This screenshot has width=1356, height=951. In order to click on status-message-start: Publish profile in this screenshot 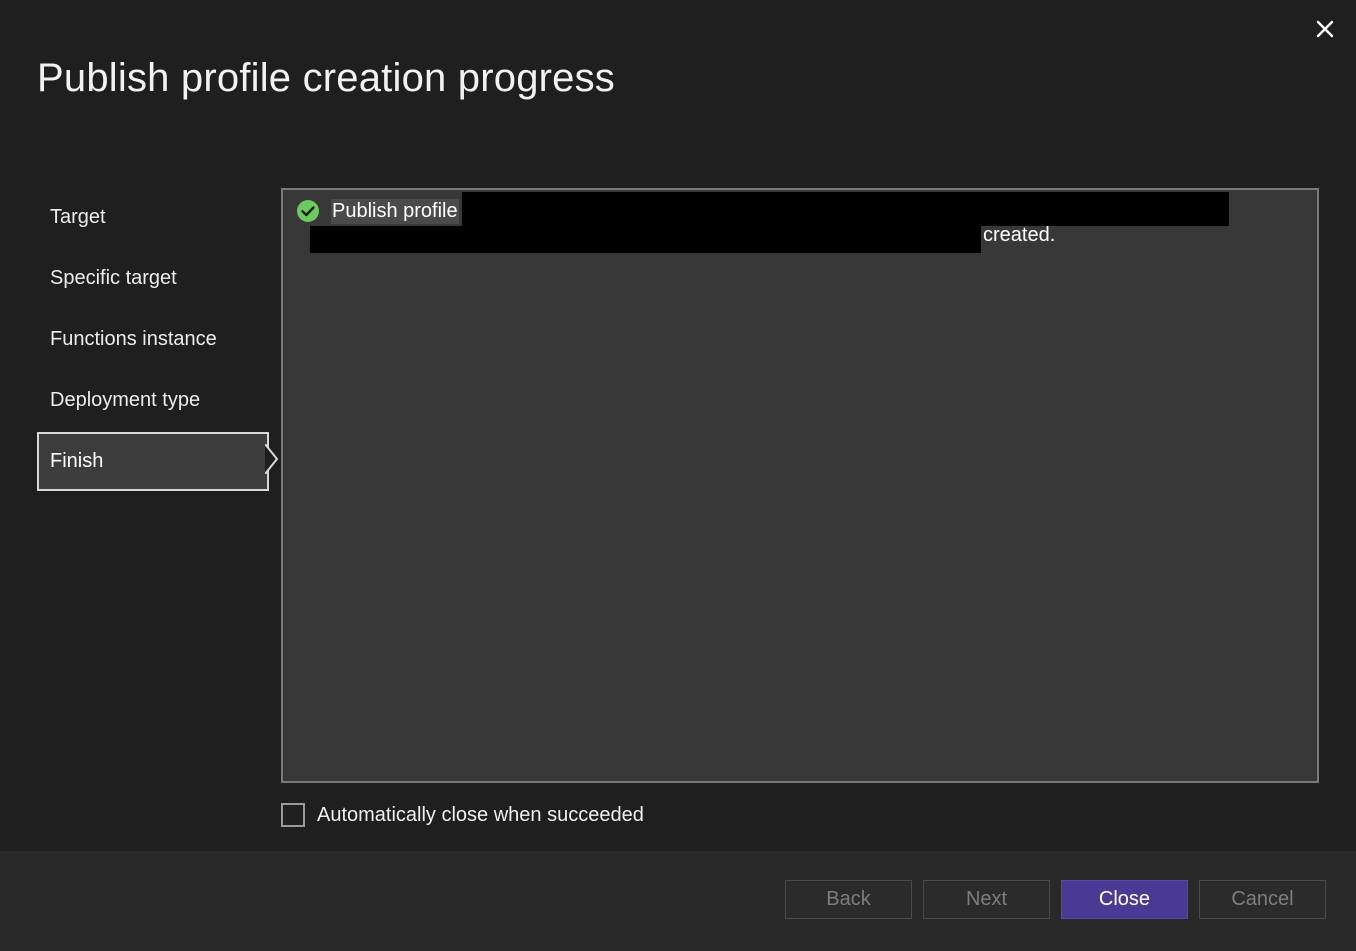, I will do `click(395, 211)`.